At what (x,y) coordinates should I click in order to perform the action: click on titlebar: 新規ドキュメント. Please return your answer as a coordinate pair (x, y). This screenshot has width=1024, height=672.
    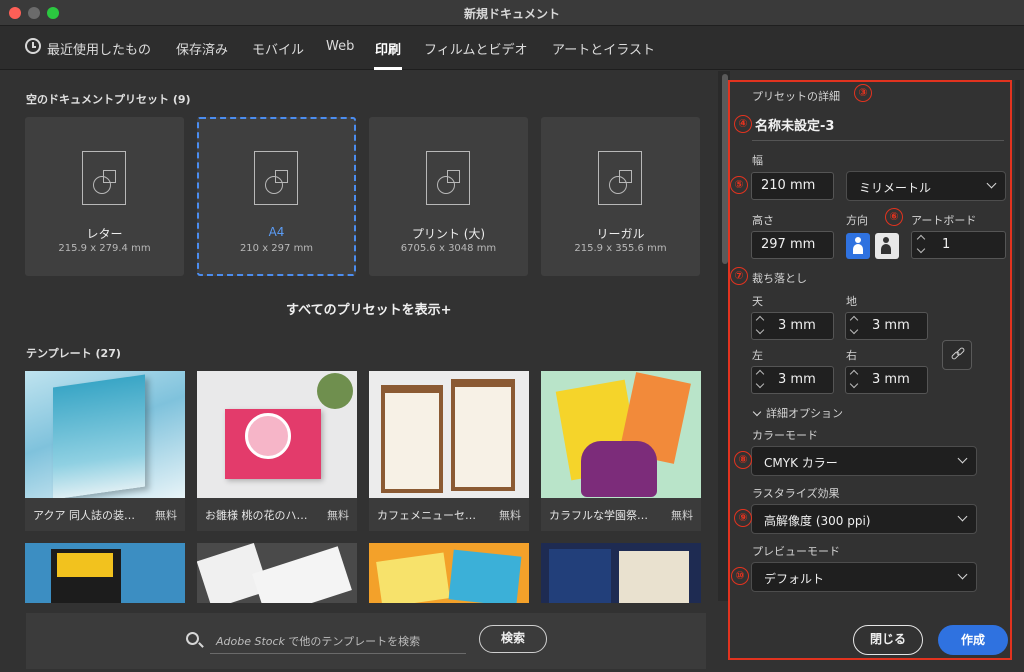
    Looking at the image, I should click on (512, 13).